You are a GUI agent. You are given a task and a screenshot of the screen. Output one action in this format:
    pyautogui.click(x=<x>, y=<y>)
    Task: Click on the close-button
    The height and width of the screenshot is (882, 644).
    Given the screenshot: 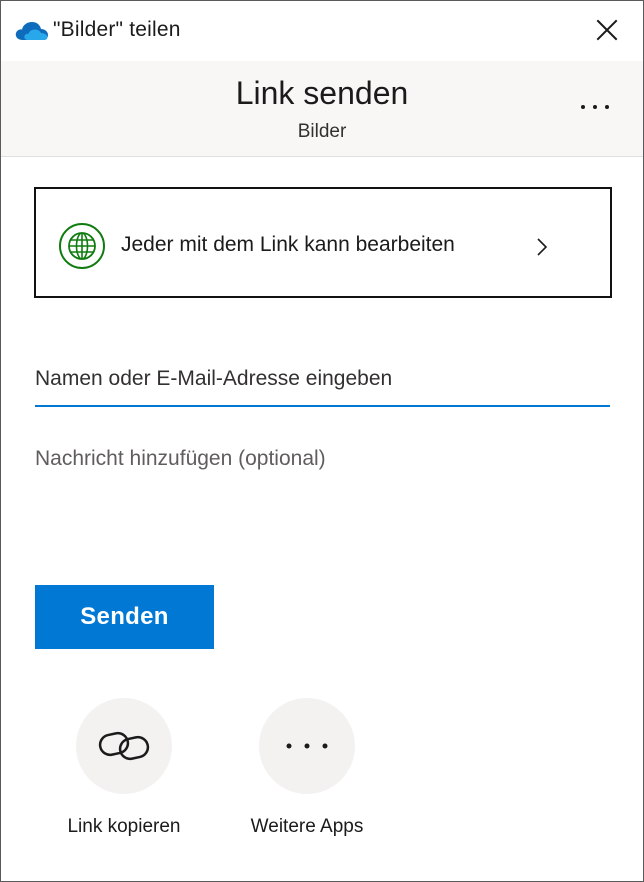 What is the action you would take?
    pyautogui.click(x=606, y=31)
    